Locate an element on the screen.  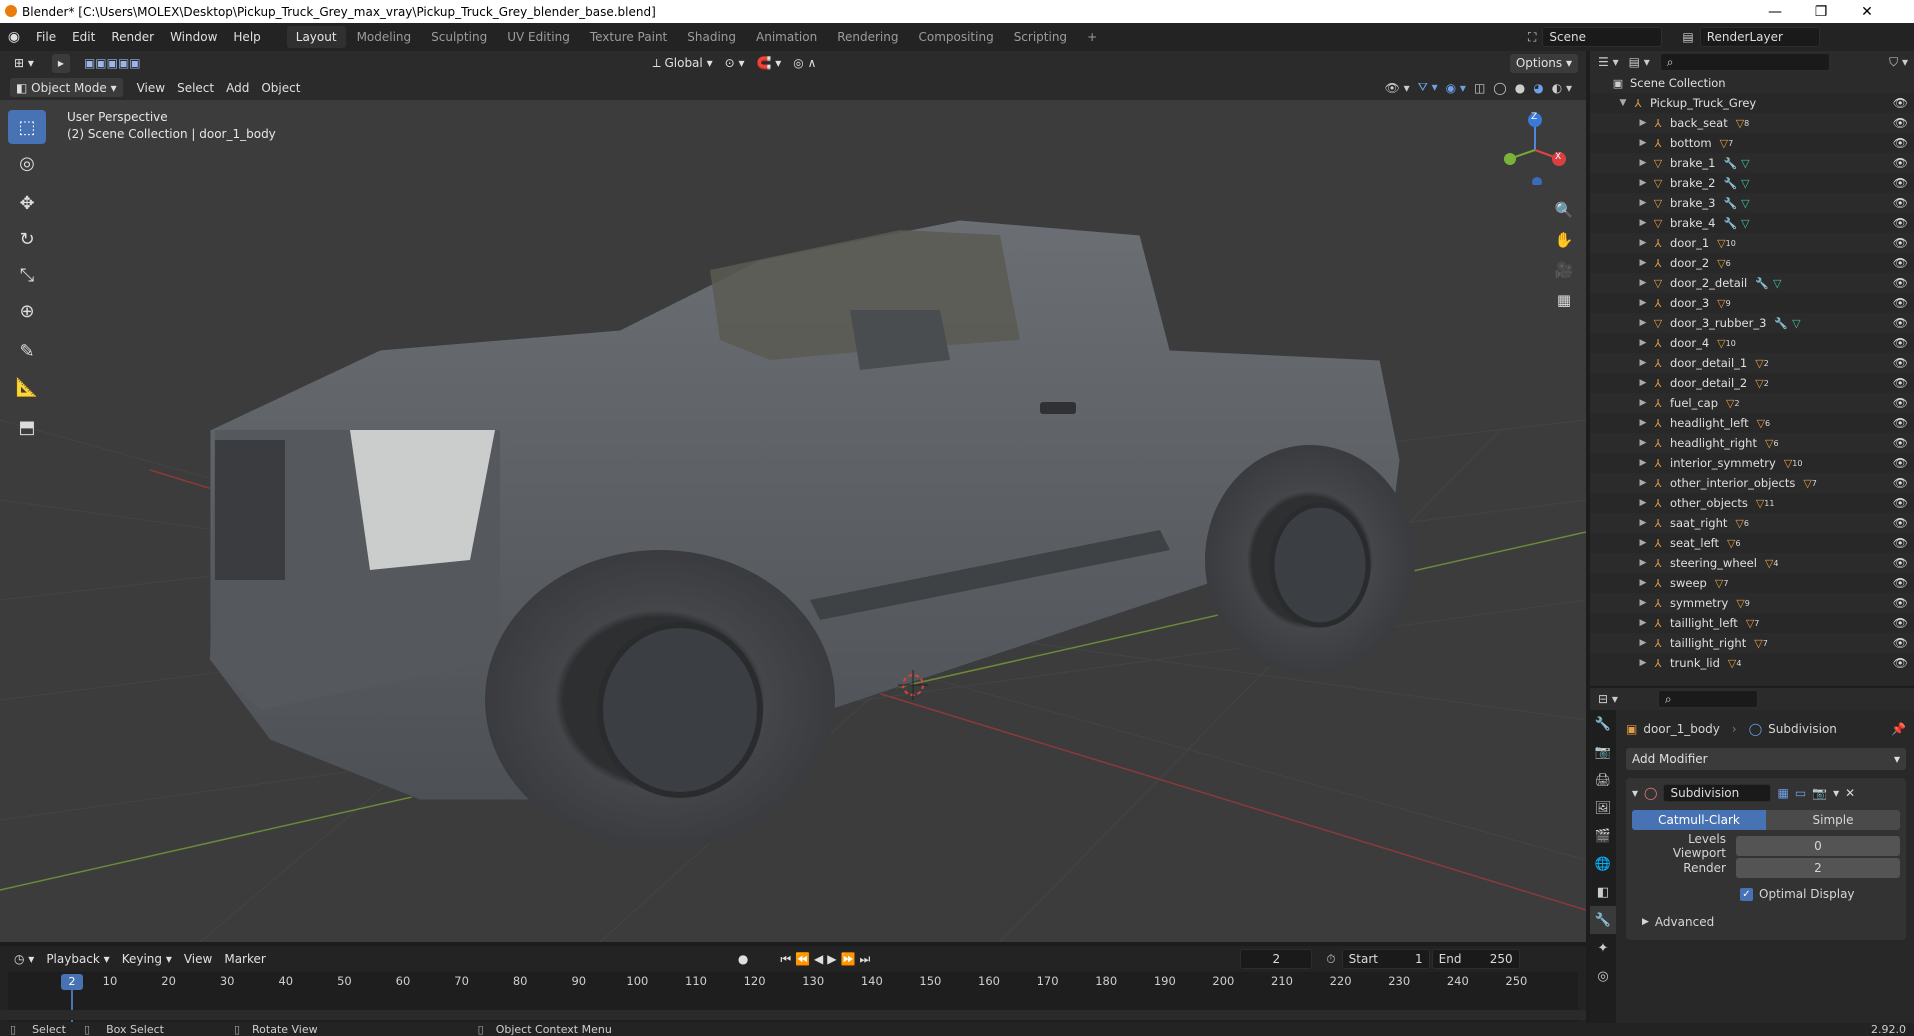
tool-tab-icon: 🔧 is located at coordinates (1603, 724).